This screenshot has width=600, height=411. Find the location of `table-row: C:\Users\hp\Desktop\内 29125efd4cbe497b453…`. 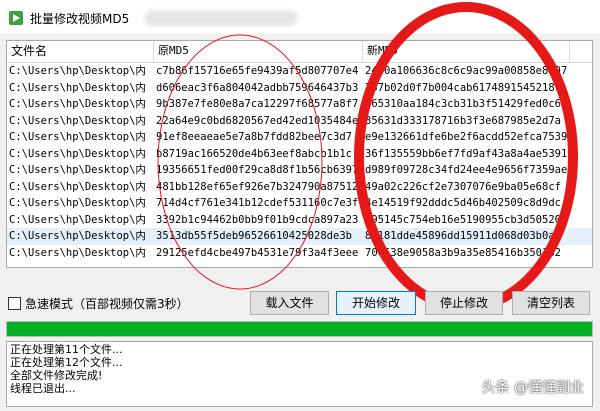

table-row: C:\Users\hp\Desktop\内 29125efd4cbe497b453… is located at coordinates (299, 253).